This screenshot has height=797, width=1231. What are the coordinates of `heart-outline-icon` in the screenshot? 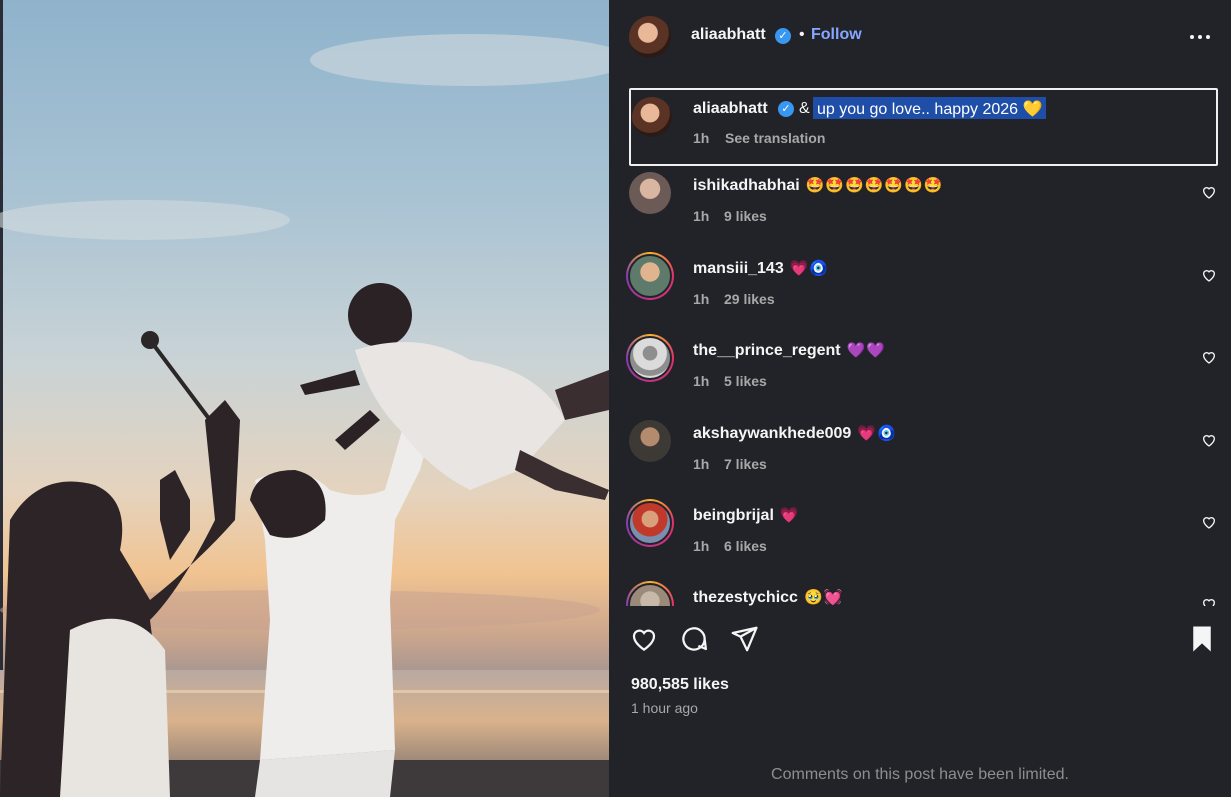 It's located at (644, 639).